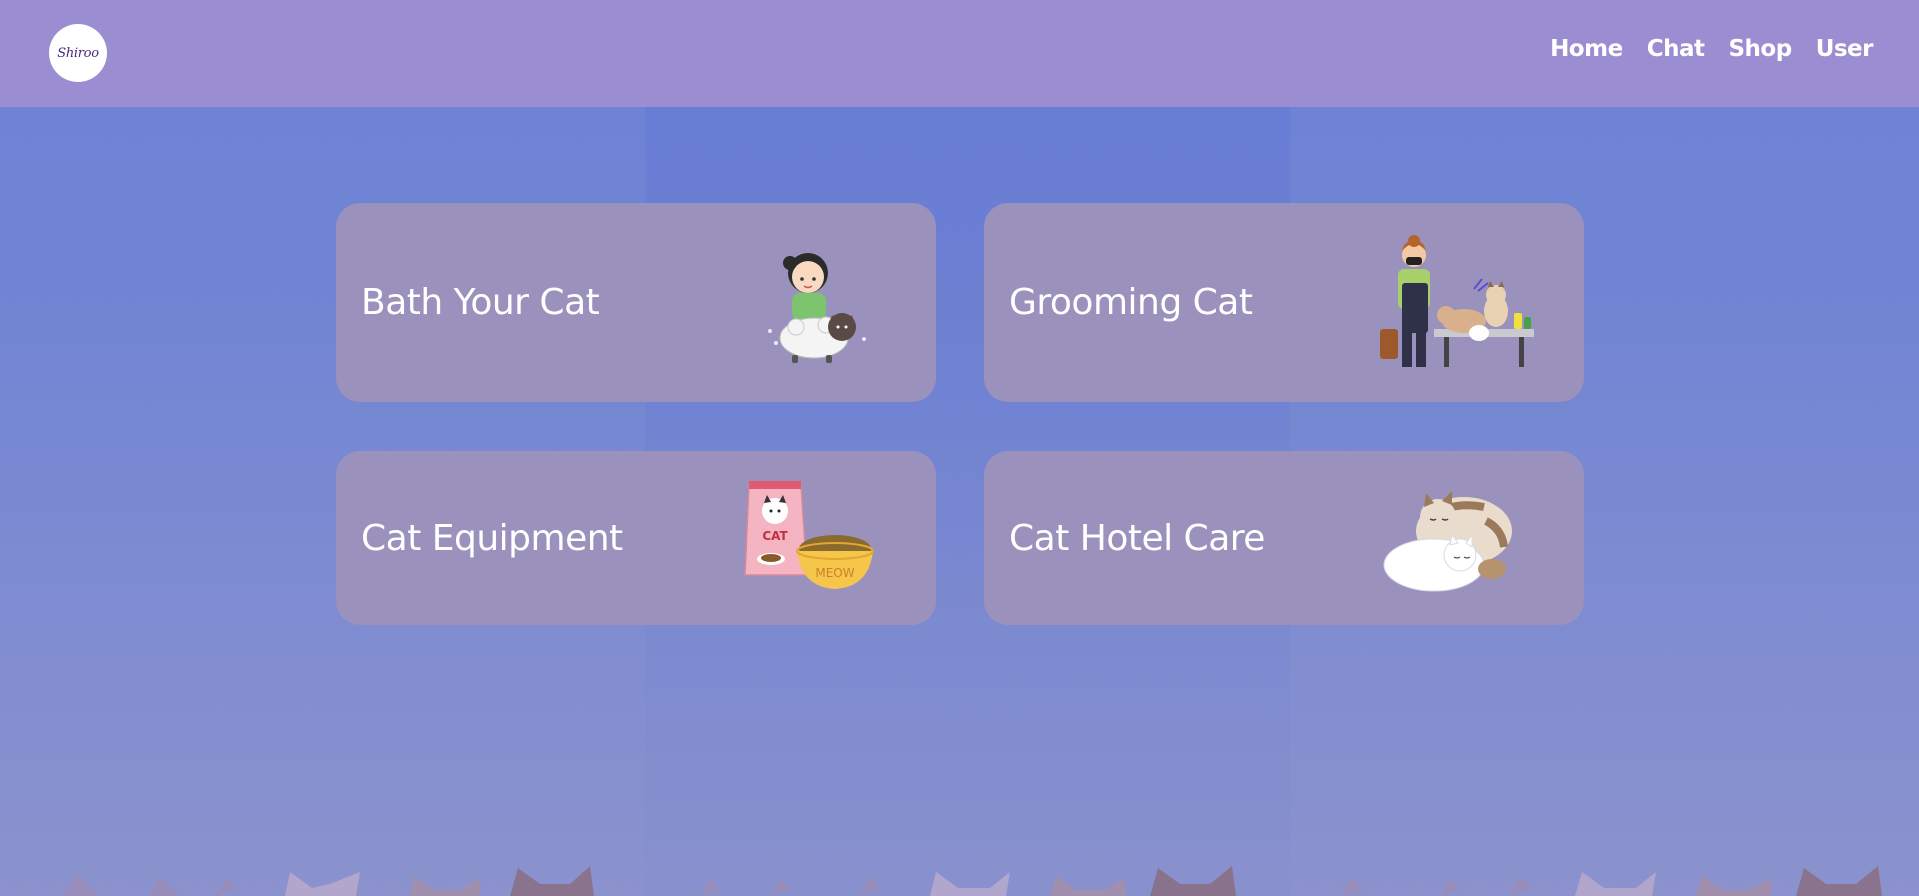 This screenshot has width=1919, height=896. What do you see at coordinates (1284, 538) in the screenshot?
I see `service-card-hotel: Cat Hotel Care` at bounding box center [1284, 538].